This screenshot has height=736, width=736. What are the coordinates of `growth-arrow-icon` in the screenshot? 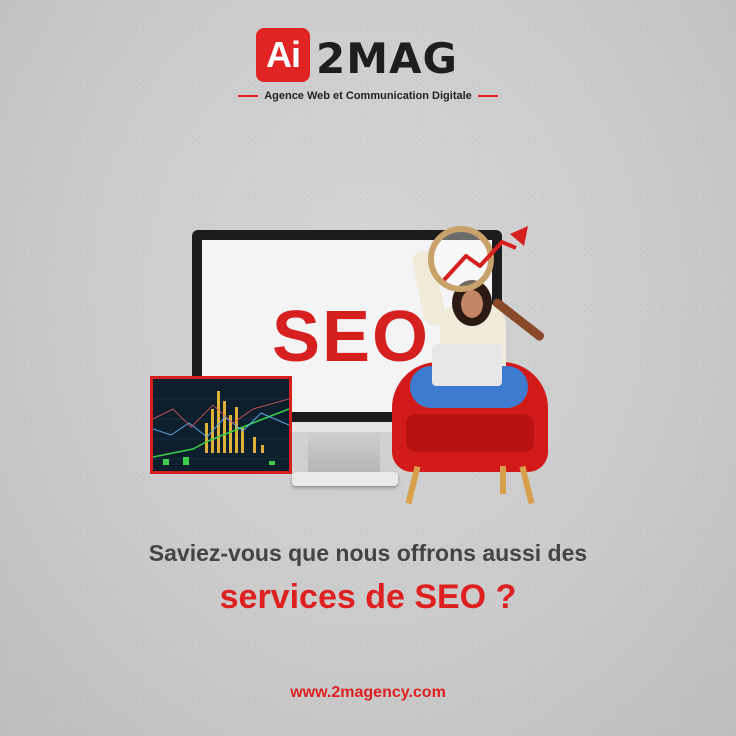 It's located at (485, 254).